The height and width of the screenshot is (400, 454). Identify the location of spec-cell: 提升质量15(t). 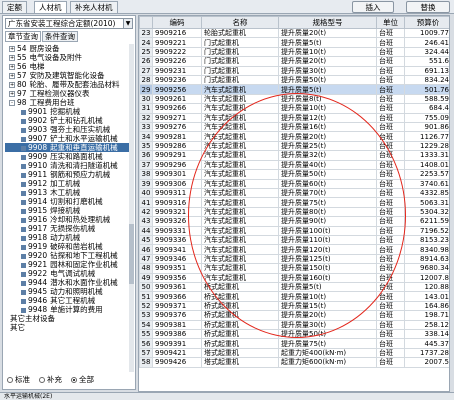
(327, 306).